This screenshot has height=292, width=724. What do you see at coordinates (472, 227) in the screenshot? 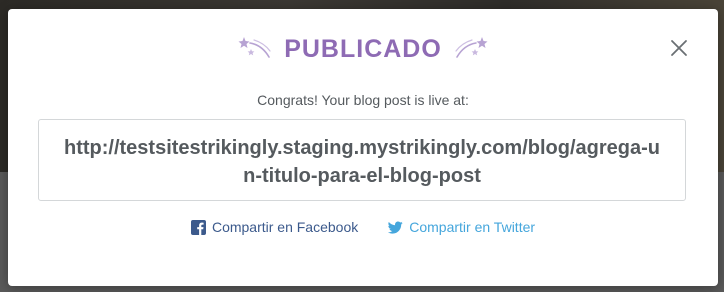
I see `share-twitter-label: Compartir en Twitter` at bounding box center [472, 227].